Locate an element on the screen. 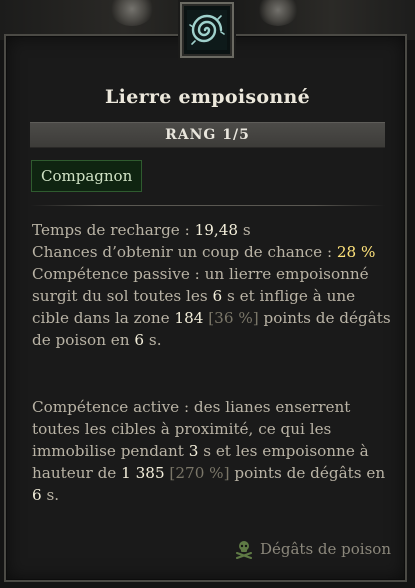  lucky-hit-label: Chances d’obtenir un coup de chance : is located at coordinates (184, 252).